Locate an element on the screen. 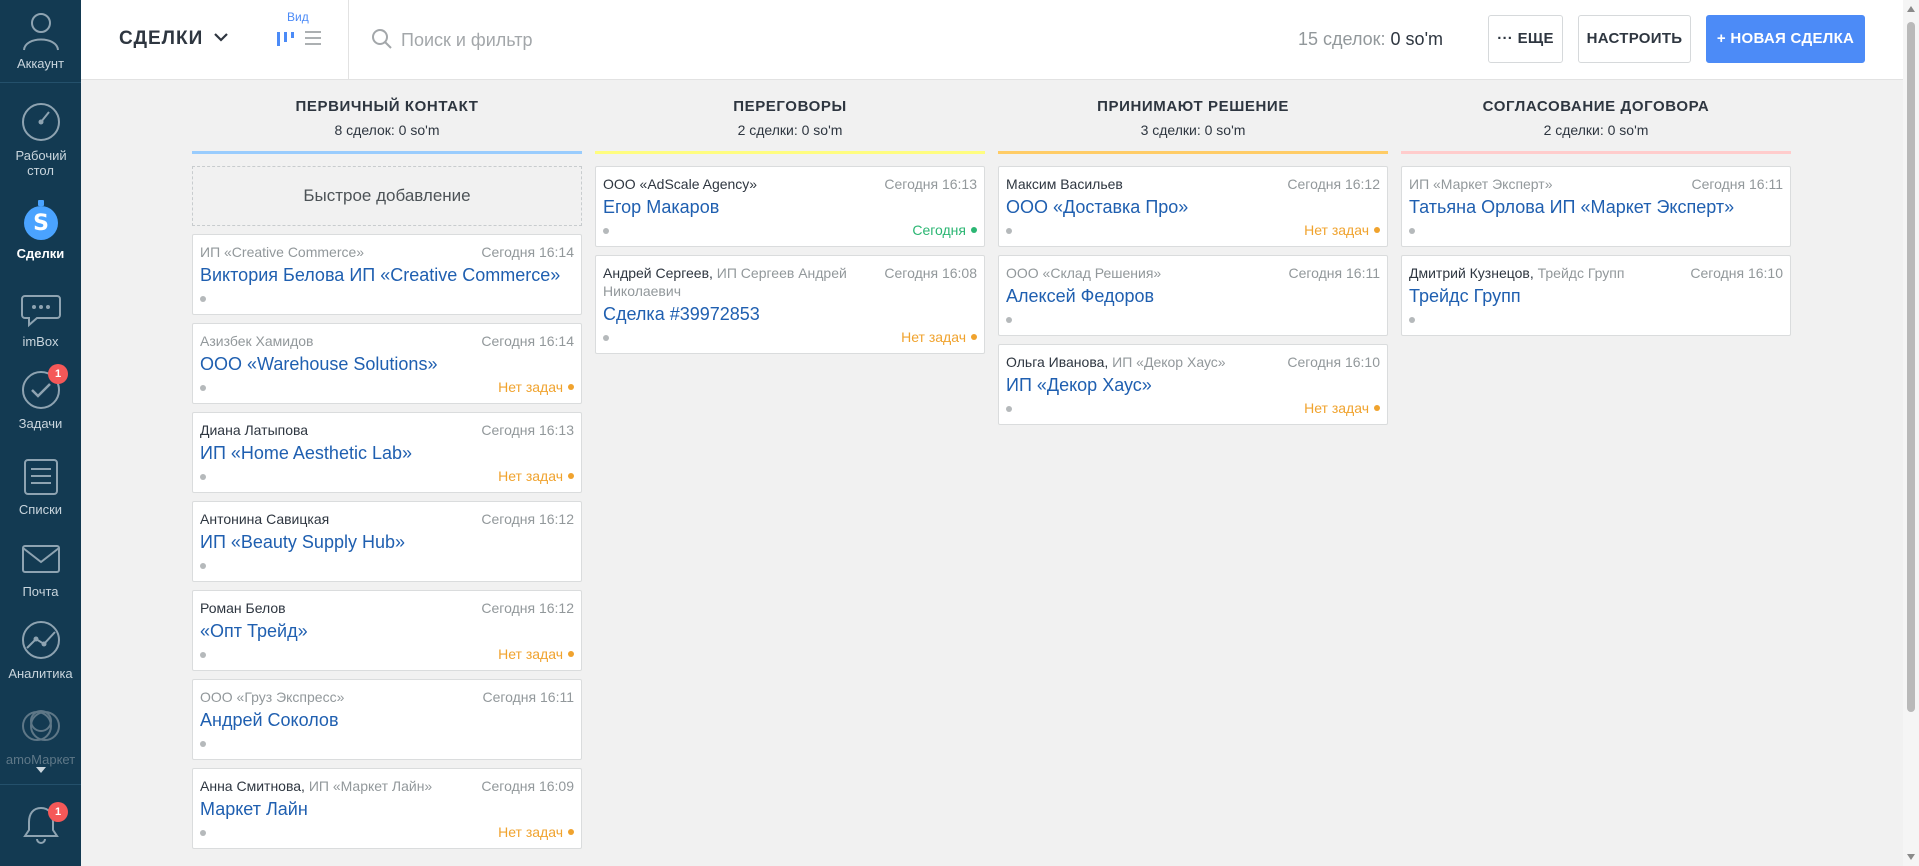 This screenshot has height=866, width=1919. column-header: ПЕРВИЧНЫЙ КОНТАКТ 8 сделок: 0 so'm is located at coordinates (387, 117).